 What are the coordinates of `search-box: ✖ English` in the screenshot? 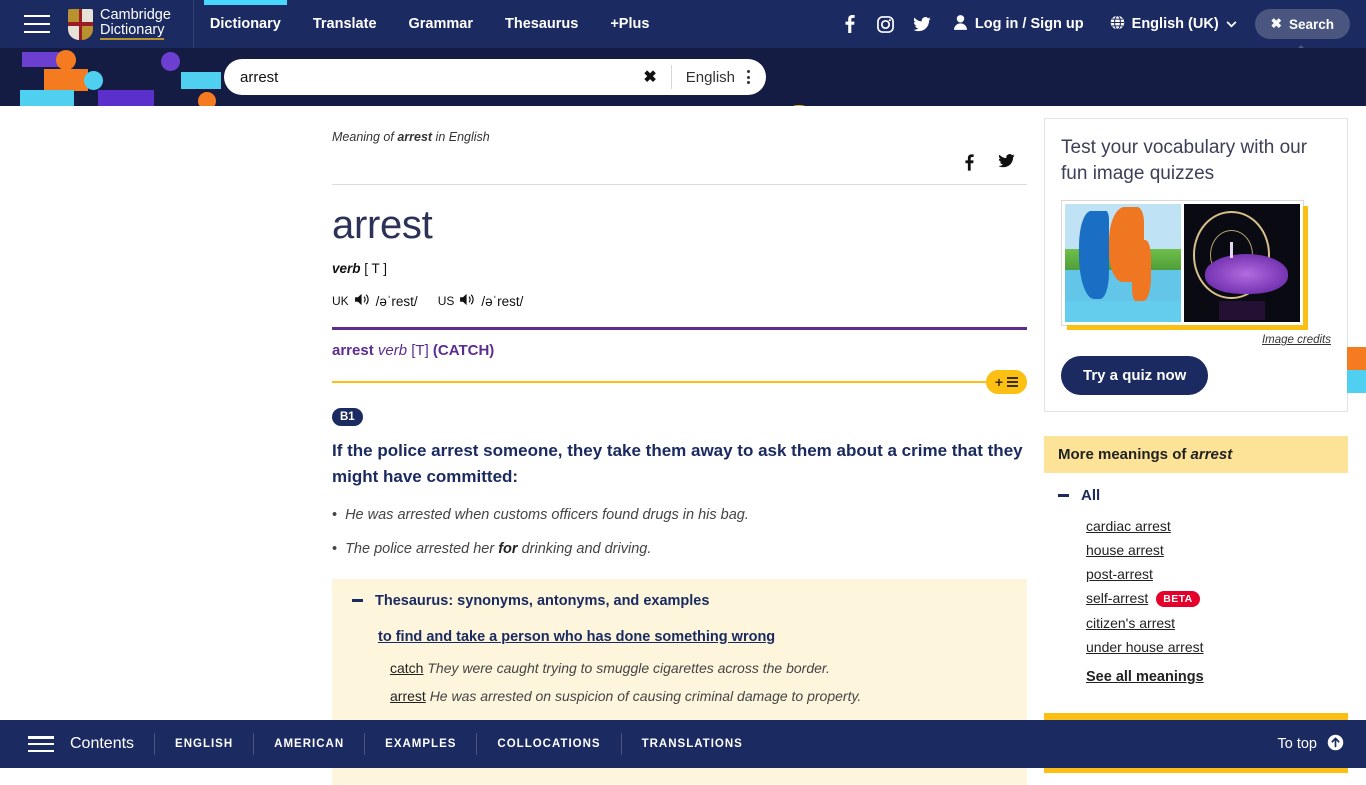 It's located at (495, 77).